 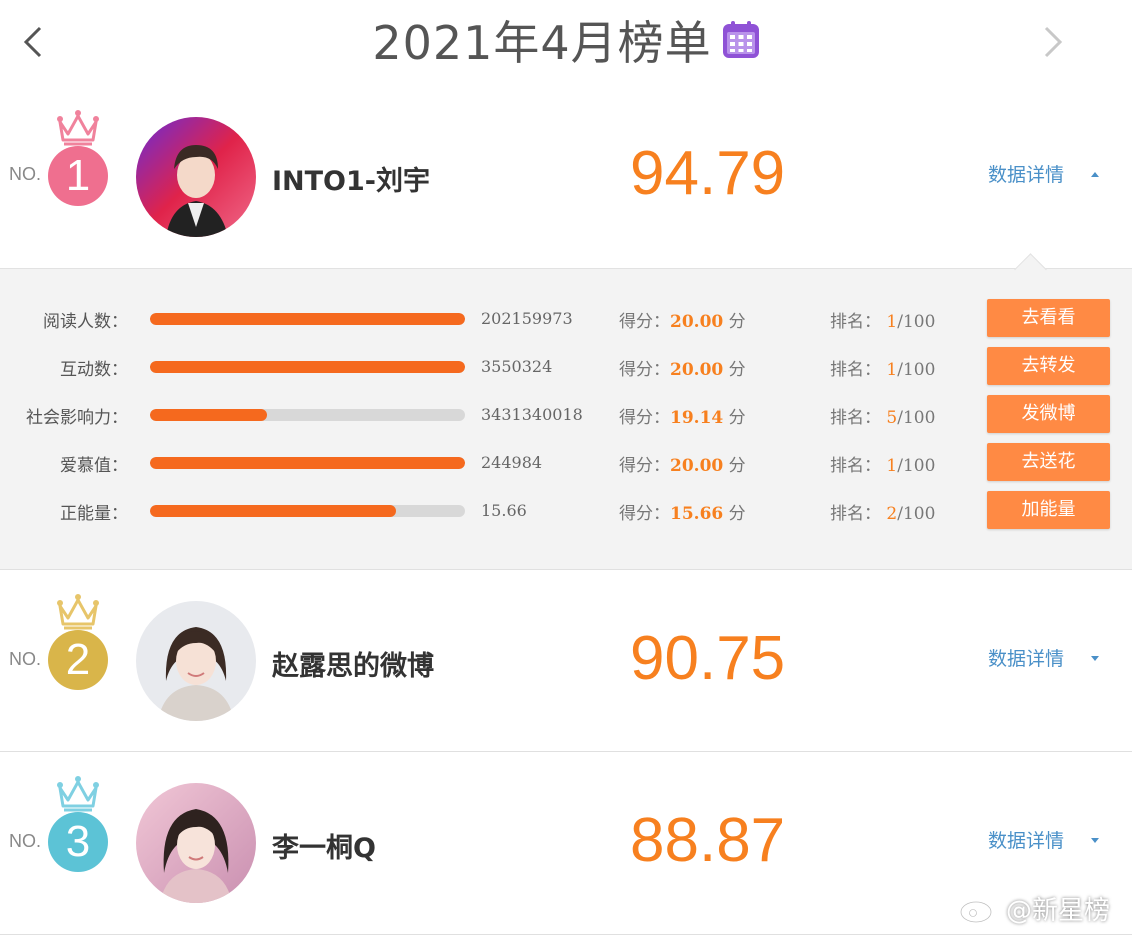 What do you see at coordinates (351, 178) in the screenshot?
I see `artist-name: INTO1-刘宇` at bounding box center [351, 178].